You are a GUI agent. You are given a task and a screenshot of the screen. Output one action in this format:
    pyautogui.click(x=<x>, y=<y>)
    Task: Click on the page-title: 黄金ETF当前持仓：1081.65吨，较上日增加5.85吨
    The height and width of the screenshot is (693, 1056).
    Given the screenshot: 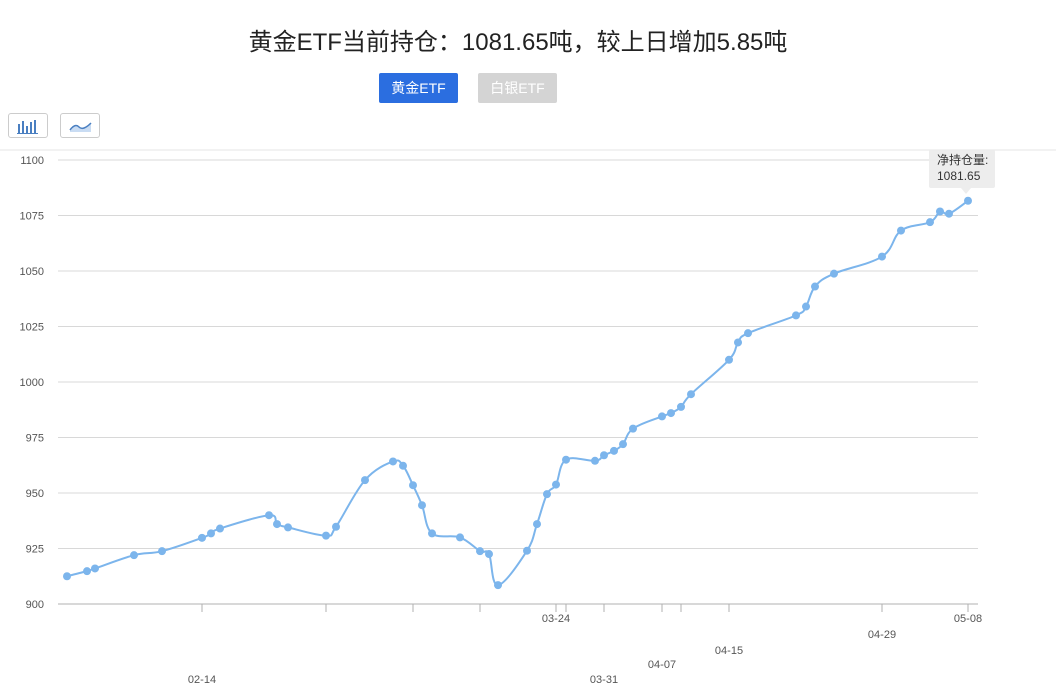 What is the action you would take?
    pyautogui.click(x=518, y=42)
    